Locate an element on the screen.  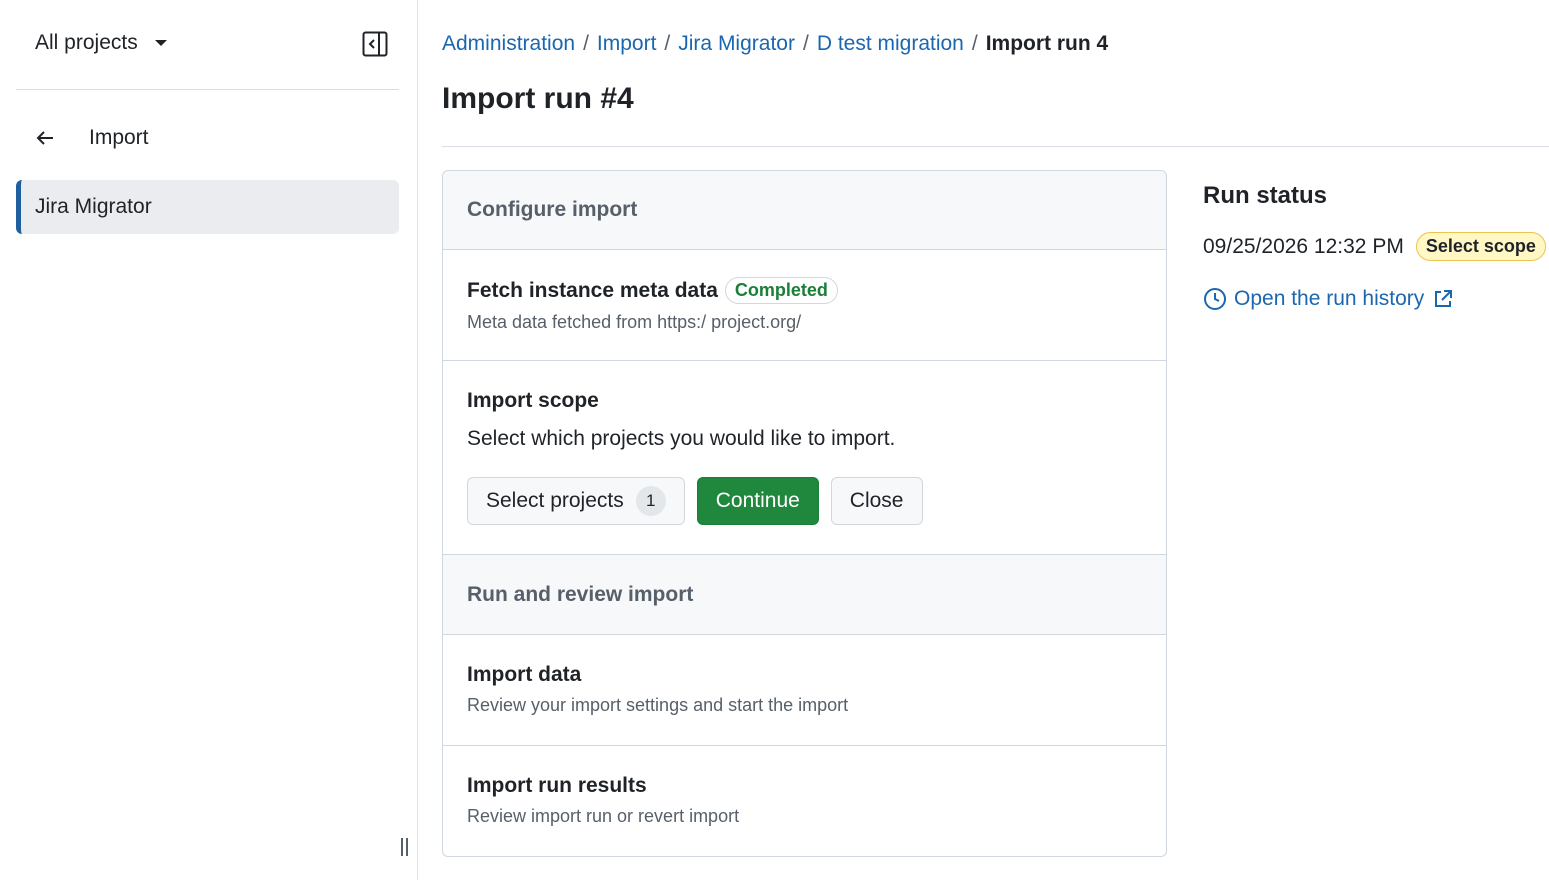
configure-import-heading-text: Configure import is located at coordinates (552, 209).